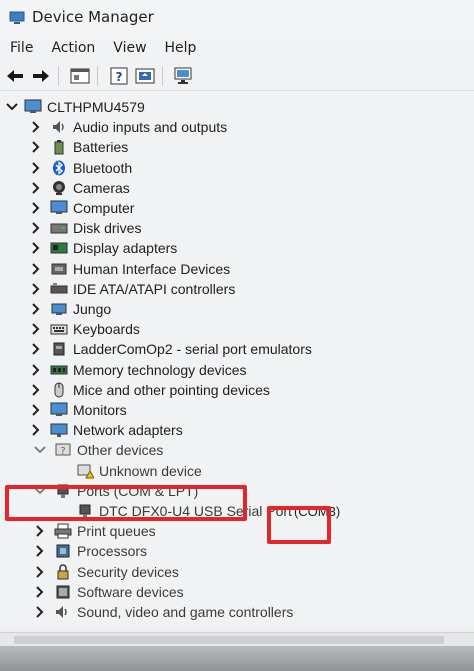 Image resolution: width=474 pixels, height=671 pixels. Describe the element at coordinates (59, 410) in the screenshot. I see `monitor-icon` at that location.